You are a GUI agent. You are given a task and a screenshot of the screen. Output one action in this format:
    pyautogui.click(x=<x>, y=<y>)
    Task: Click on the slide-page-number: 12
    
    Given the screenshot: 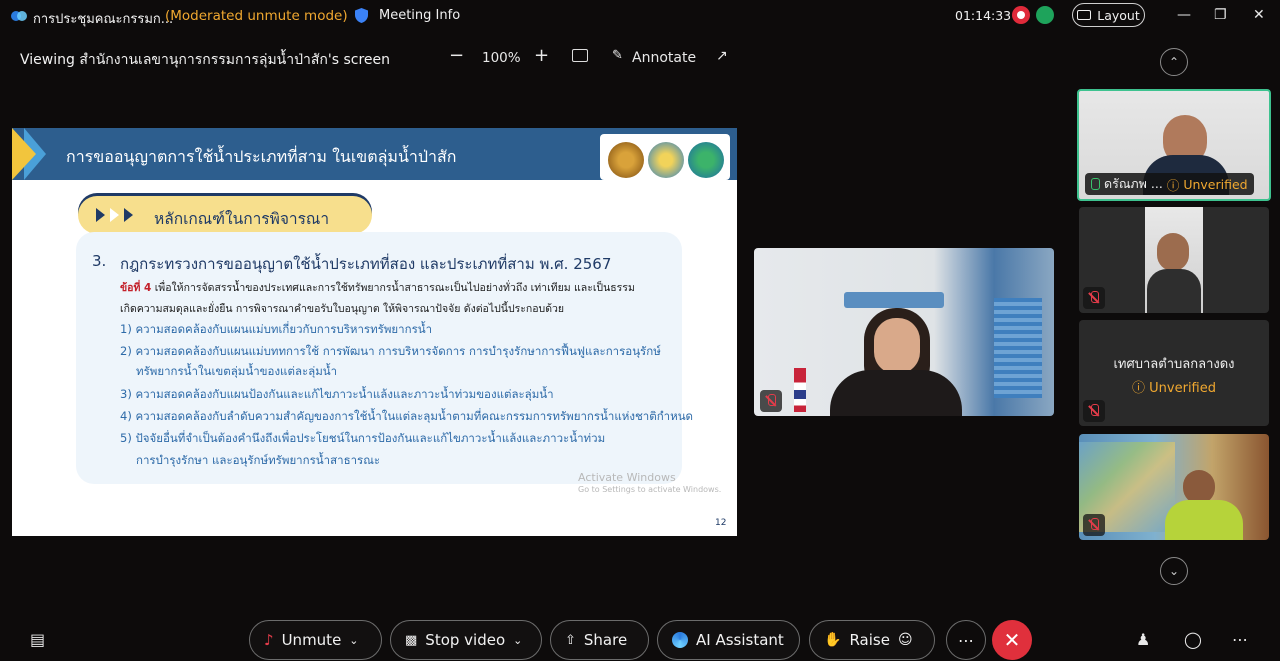 What is the action you would take?
    pyautogui.click(x=721, y=523)
    